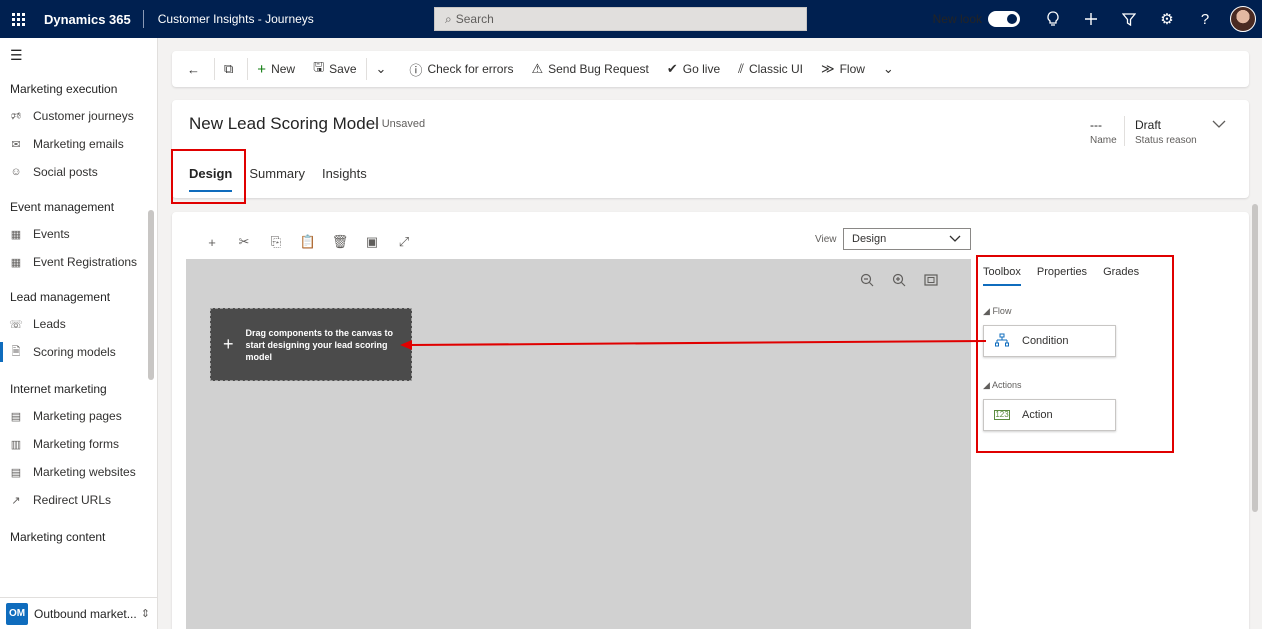 The height and width of the screenshot is (629, 1262). I want to click on sidebar-item-events: ▦ Events, so click(72, 234).